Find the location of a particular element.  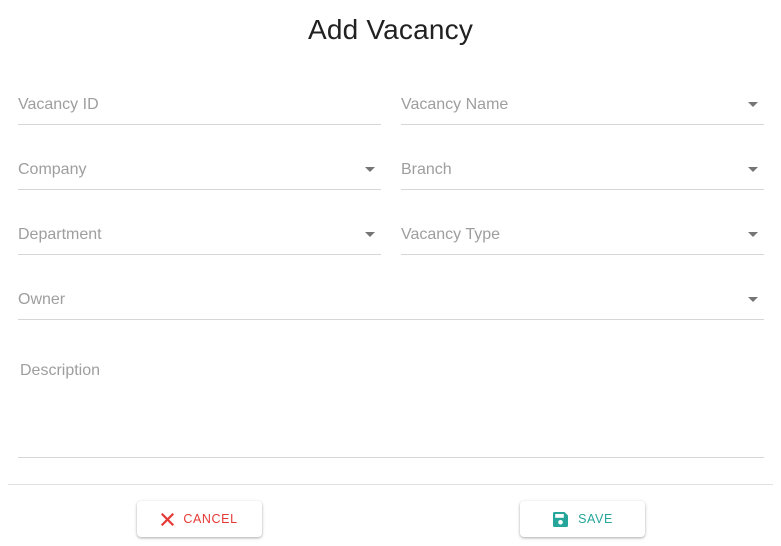

branch-label: Branch is located at coordinates (426, 169).